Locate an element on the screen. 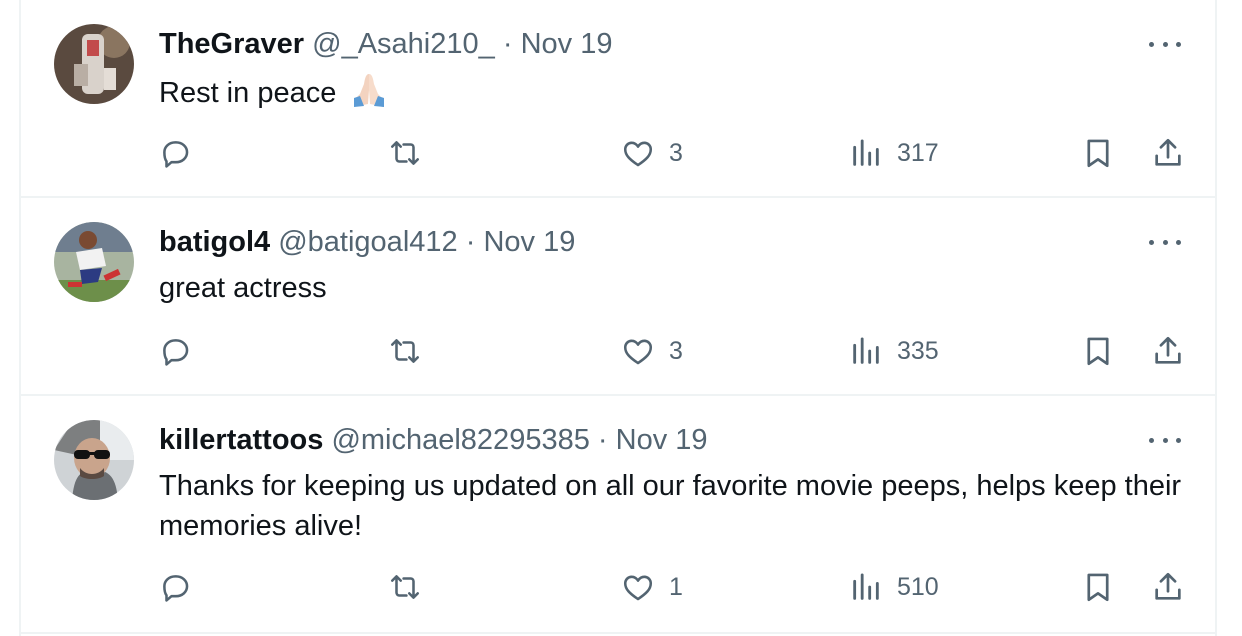 The width and height of the screenshot is (1242, 636). view-count: 335 is located at coordinates (918, 350).